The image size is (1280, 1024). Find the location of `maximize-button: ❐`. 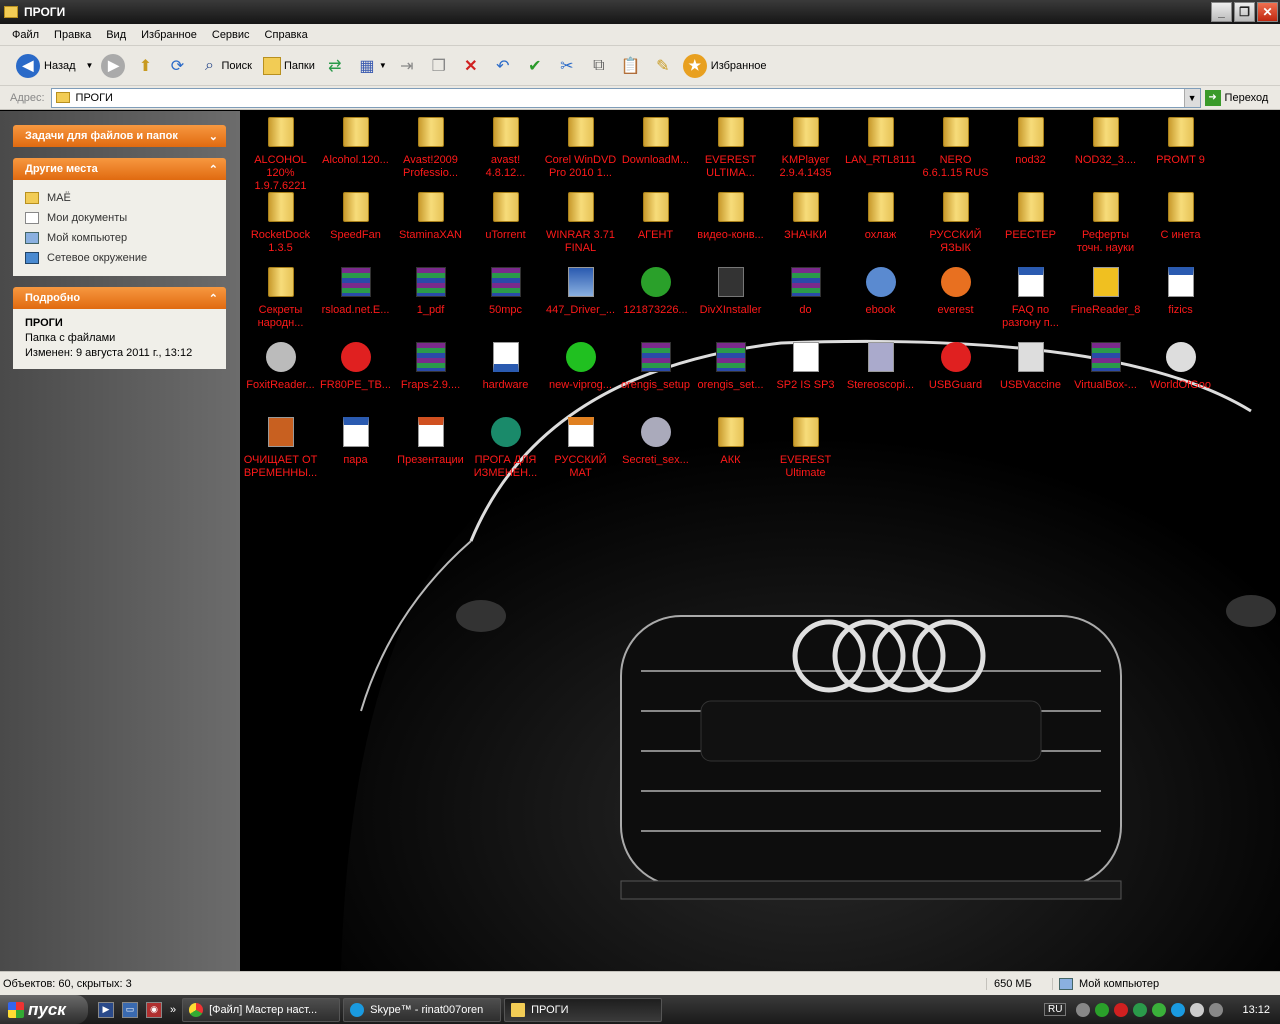

maximize-button: ❐ is located at coordinates (1244, 12).